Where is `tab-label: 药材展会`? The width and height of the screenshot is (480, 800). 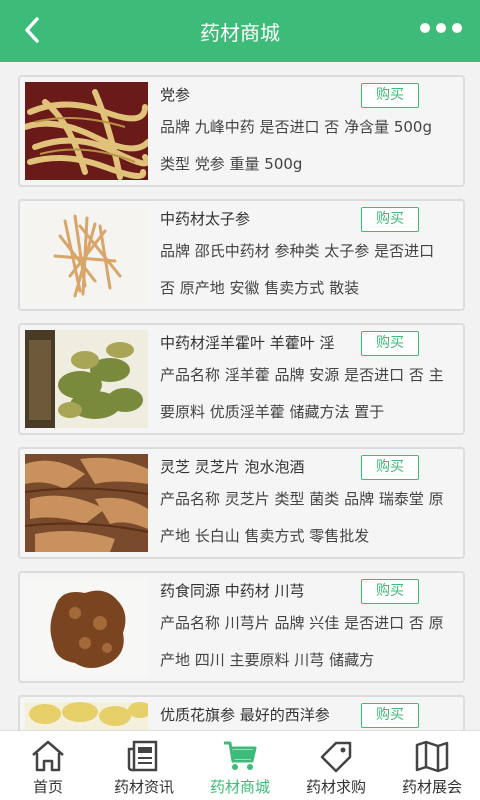
tab-label: 药材展会 is located at coordinates (431, 787).